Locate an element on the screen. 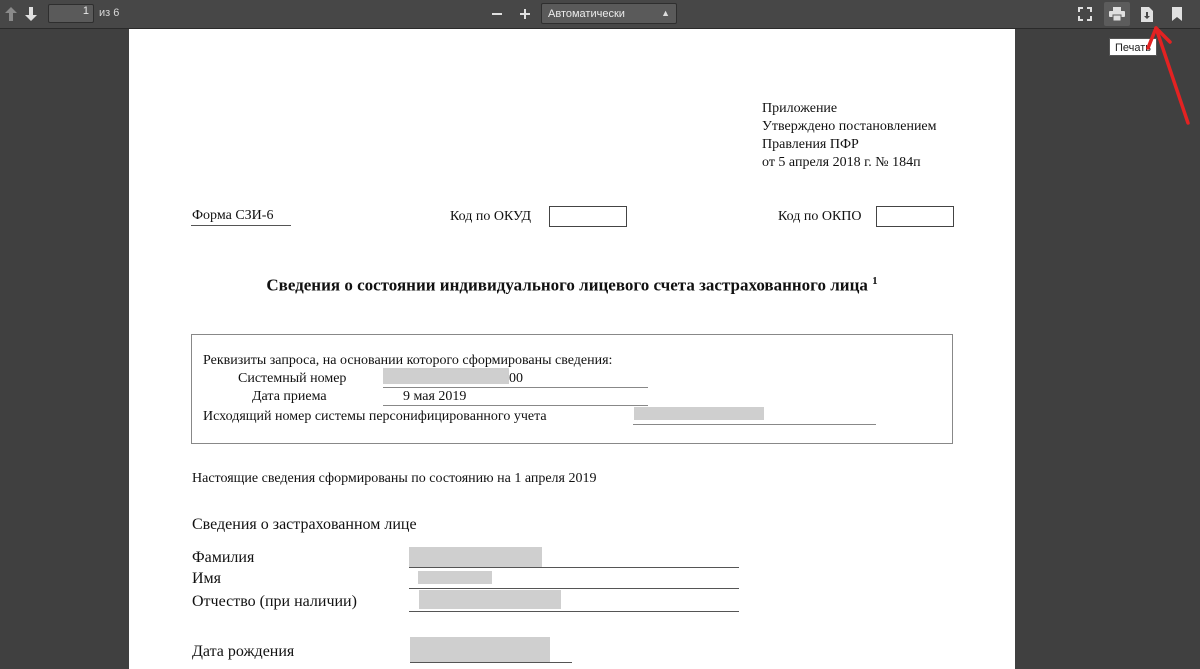 This screenshot has height=669, width=1200. print-button is located at coordinates (1117, 14).